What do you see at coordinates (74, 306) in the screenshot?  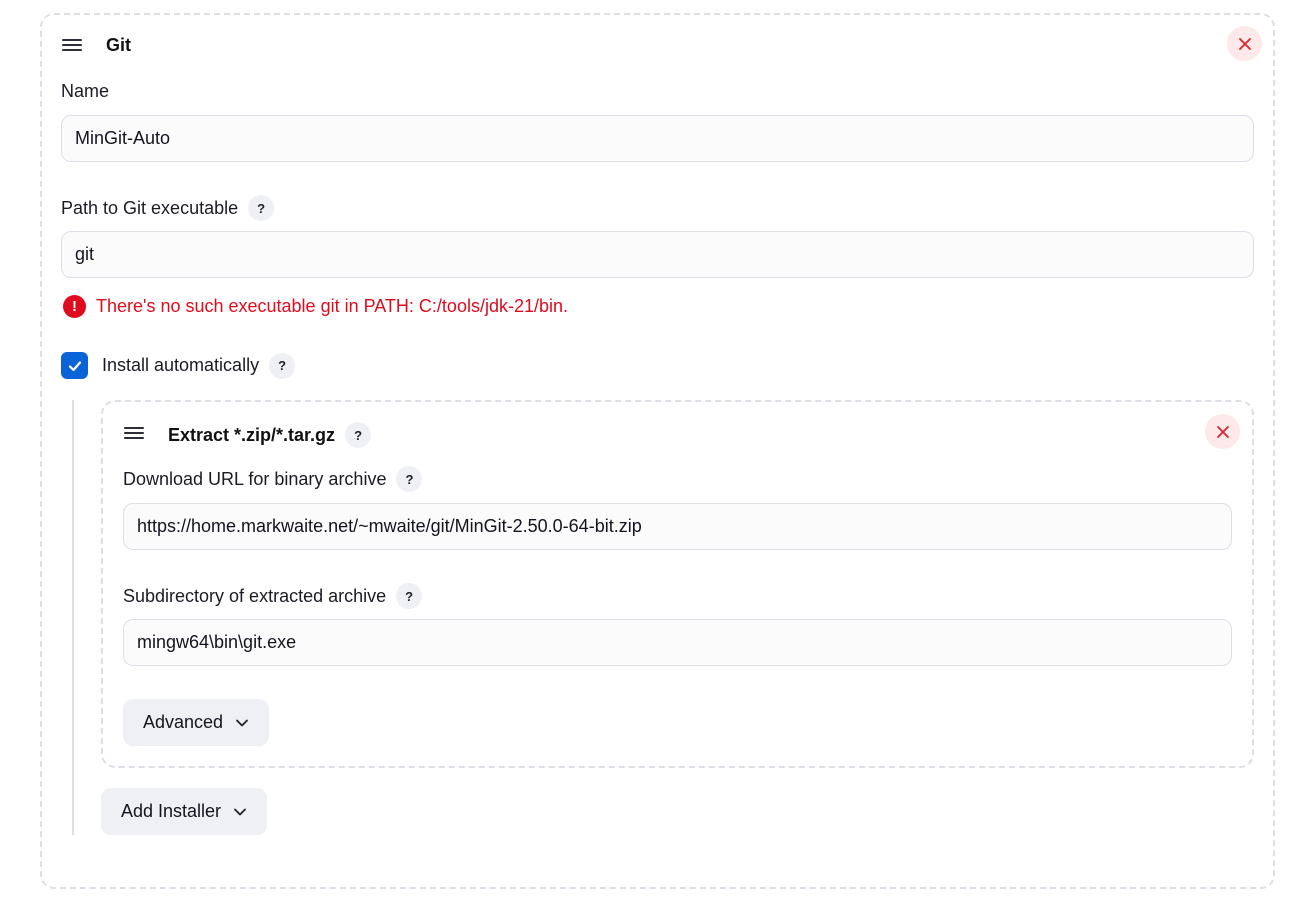 I see `error-icon: !` at bounding box center [74, 306].